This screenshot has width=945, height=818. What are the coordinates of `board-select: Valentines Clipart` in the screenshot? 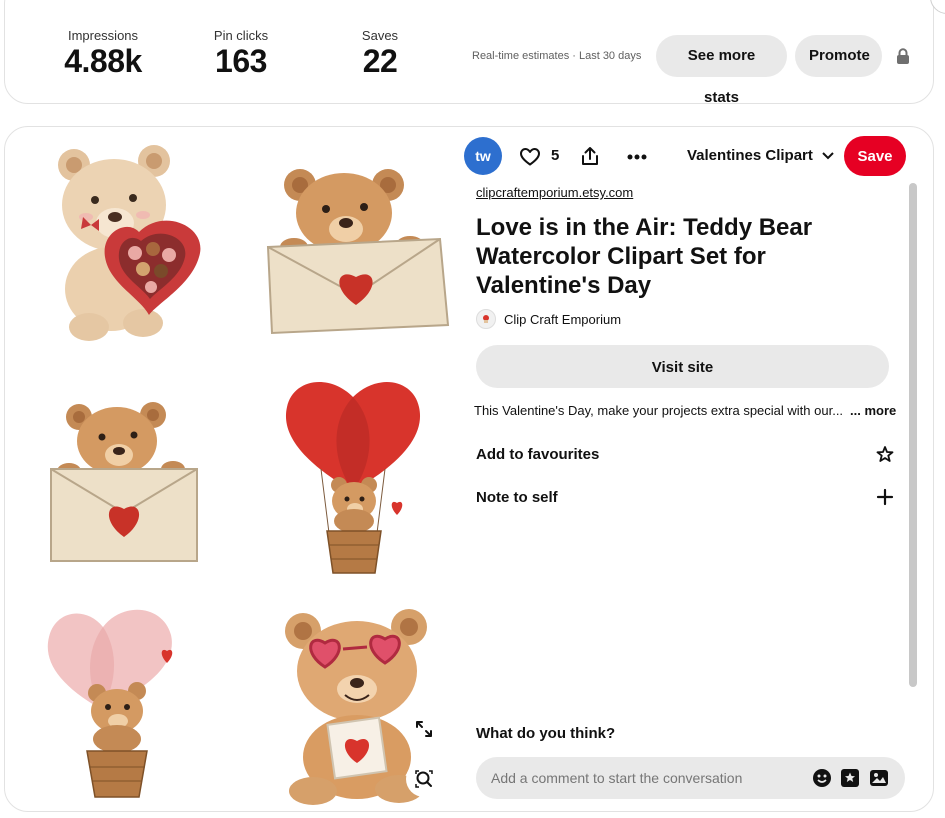 It's located at (760, 155).